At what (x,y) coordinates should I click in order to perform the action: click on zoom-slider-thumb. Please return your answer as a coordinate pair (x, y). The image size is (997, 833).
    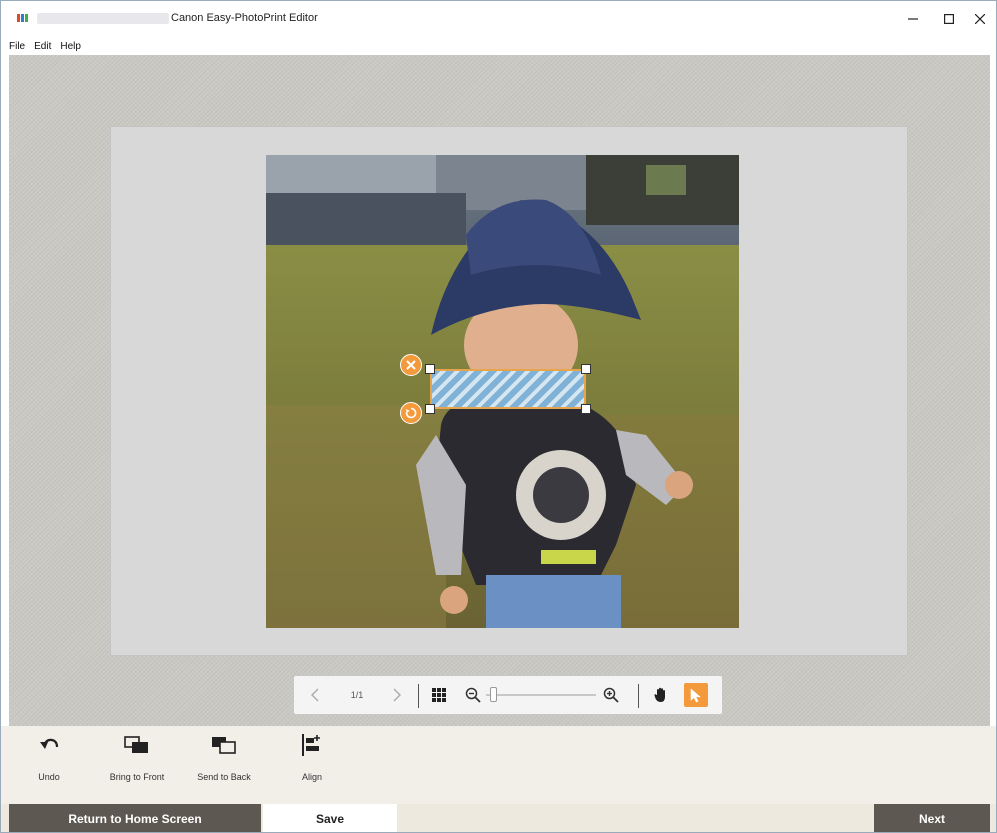
    Looking at the image, I should click on (493, 694).